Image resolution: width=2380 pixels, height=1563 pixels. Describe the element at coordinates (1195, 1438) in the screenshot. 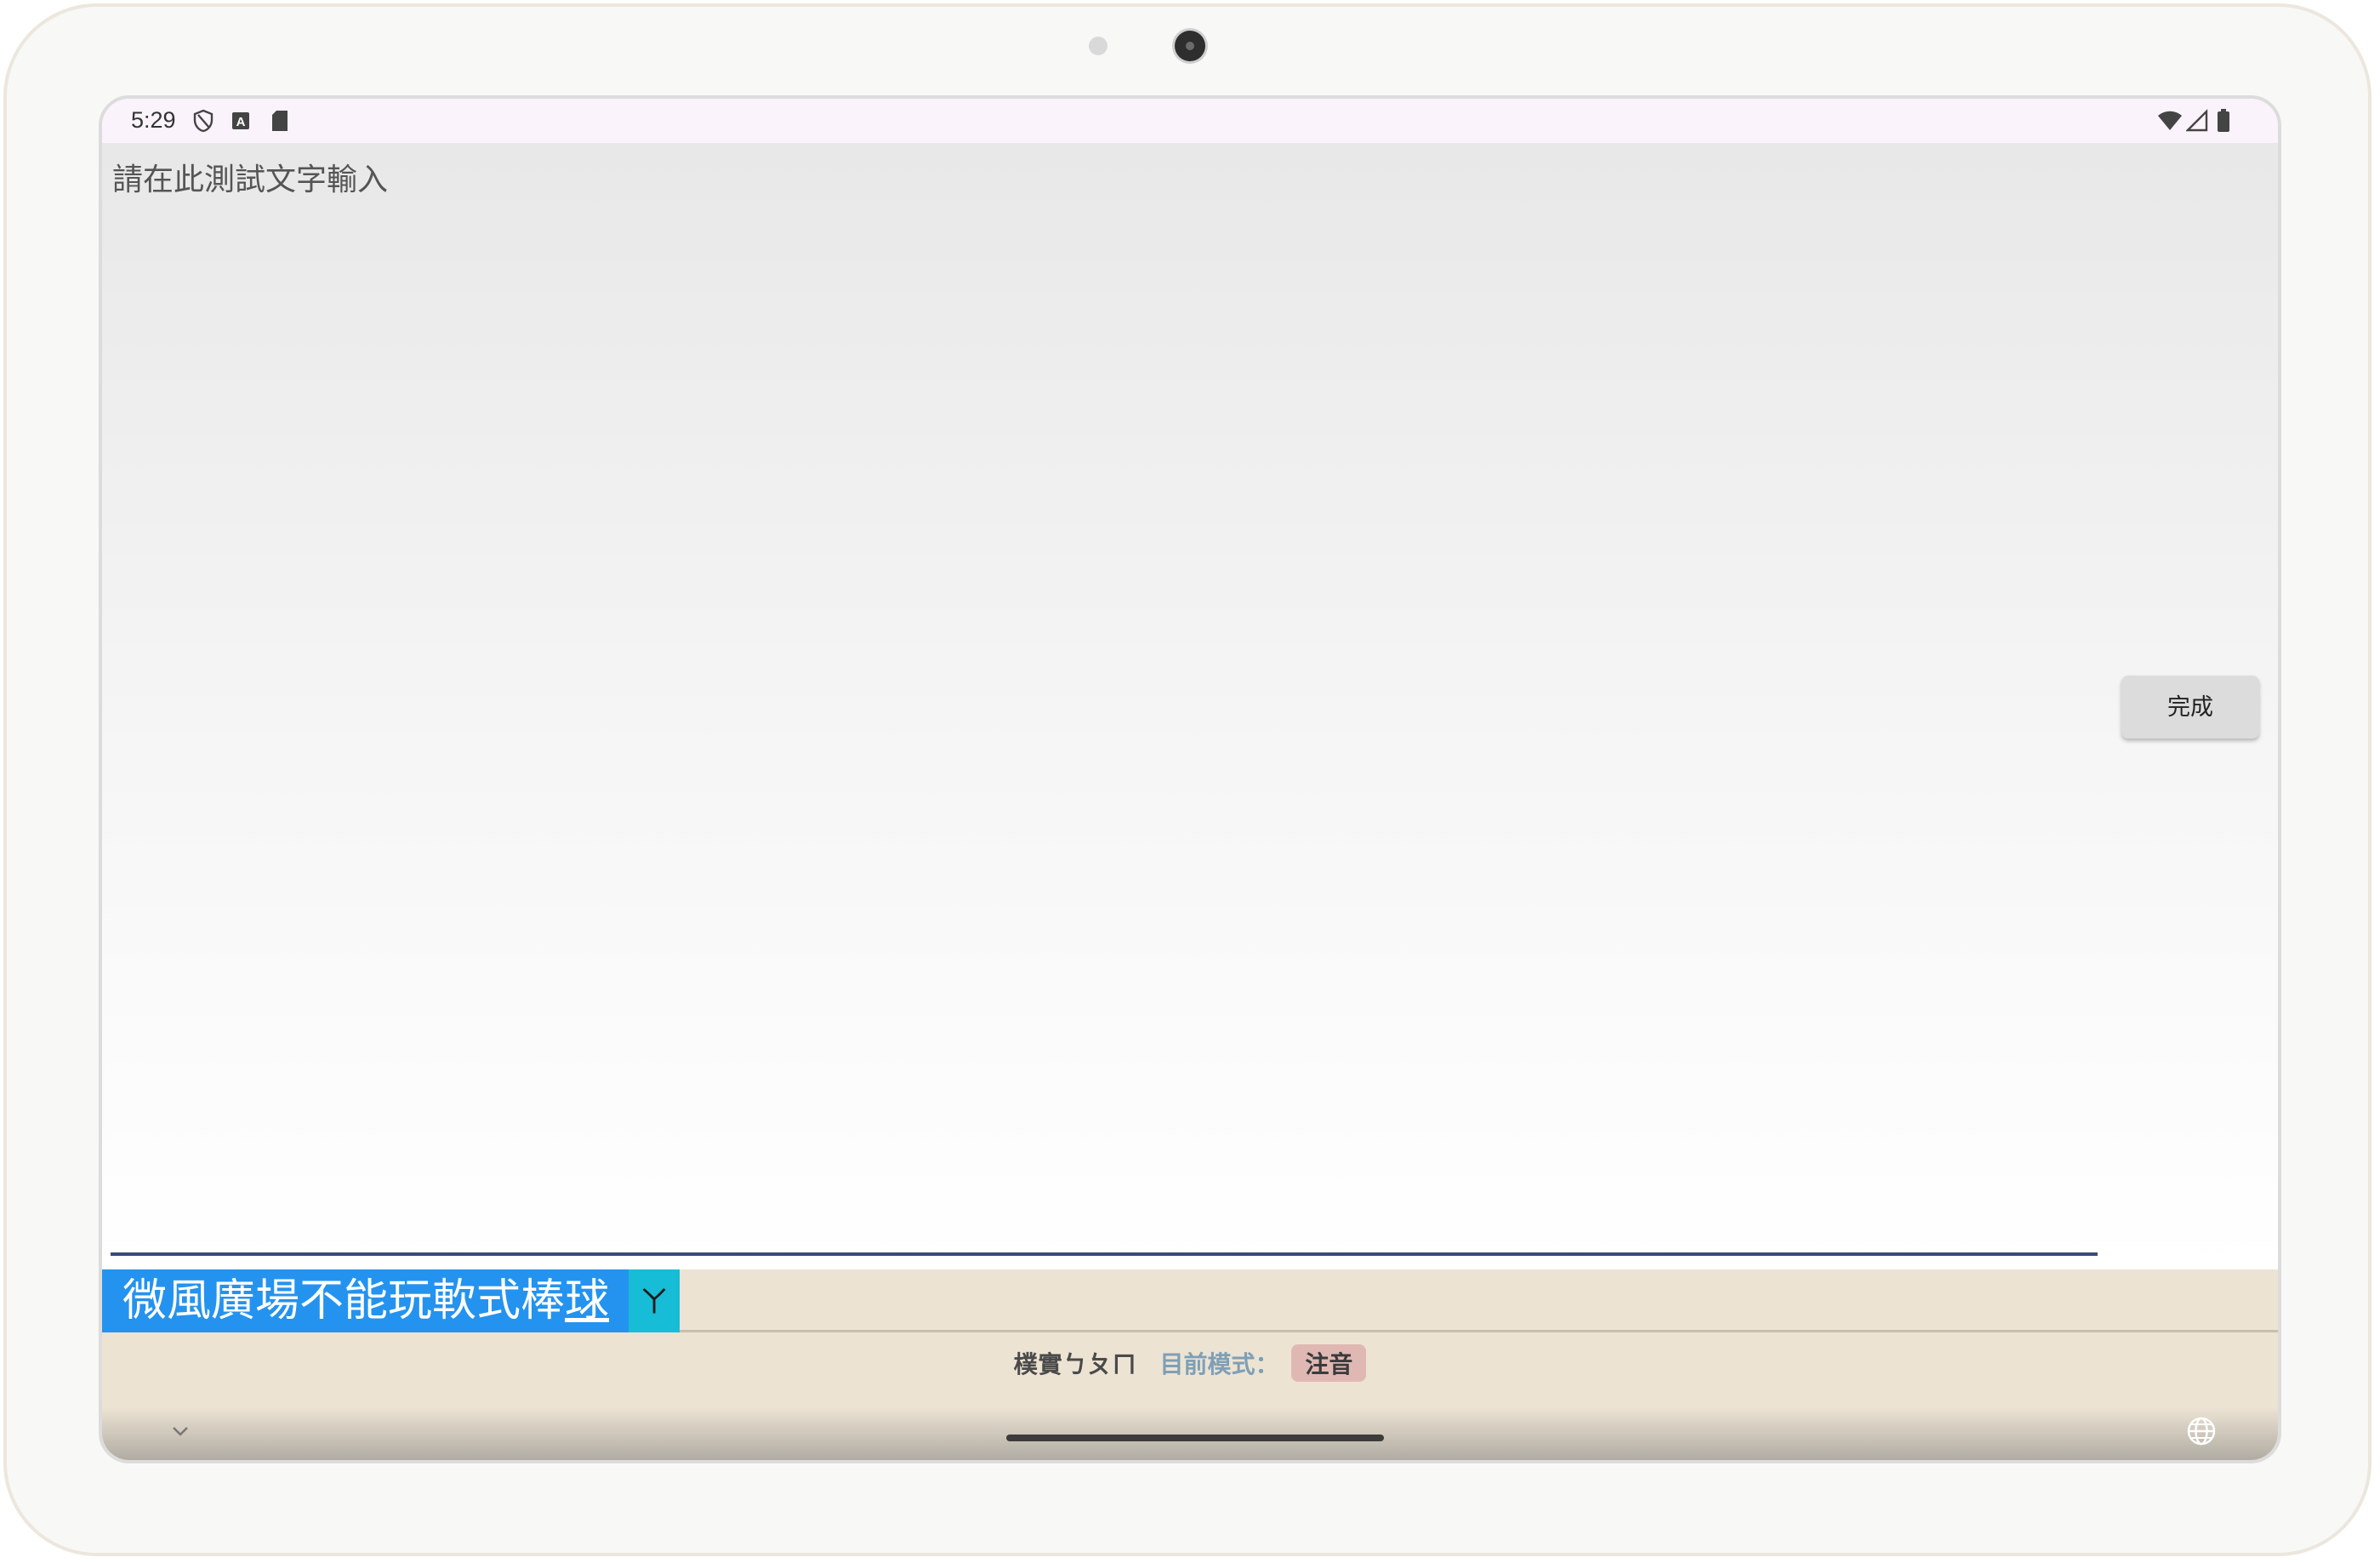

I see `gesture-home-bar` at that location.